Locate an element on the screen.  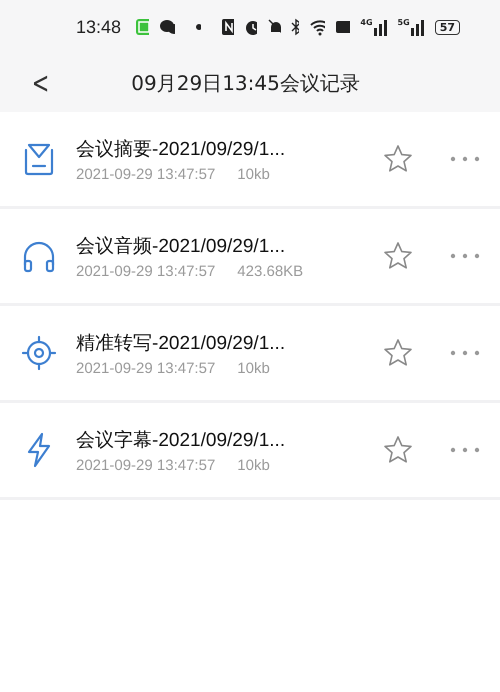
back-button: < is located at coordinates (40, 83).